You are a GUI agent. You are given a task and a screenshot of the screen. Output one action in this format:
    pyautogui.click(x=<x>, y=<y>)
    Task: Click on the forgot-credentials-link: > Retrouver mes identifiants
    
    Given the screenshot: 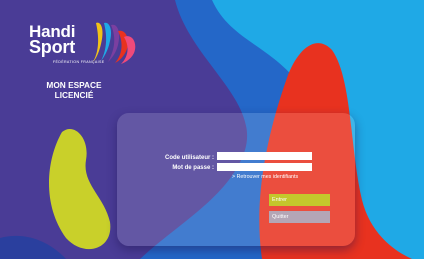 What is the action you would take?
    pyautogui.click(x=265, y=177)
    